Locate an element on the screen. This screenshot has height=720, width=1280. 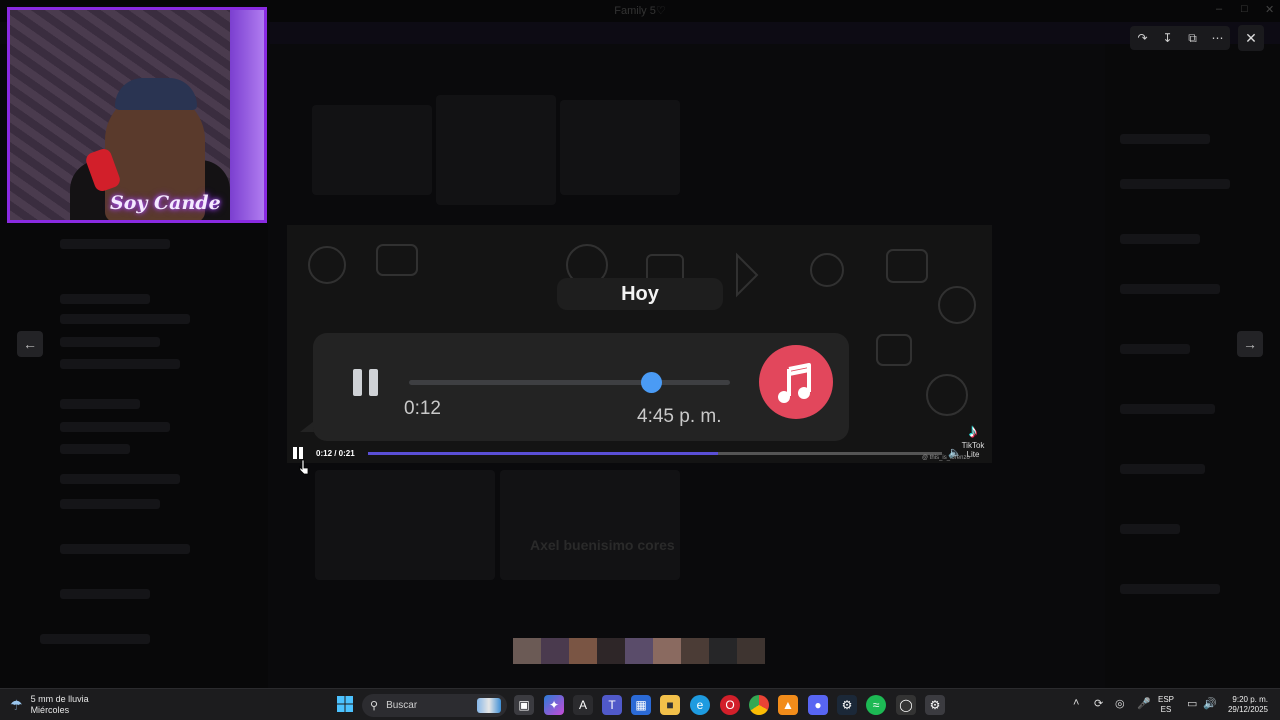
webcam-overlay: Soy Cande is located at coordinates (137, 115).